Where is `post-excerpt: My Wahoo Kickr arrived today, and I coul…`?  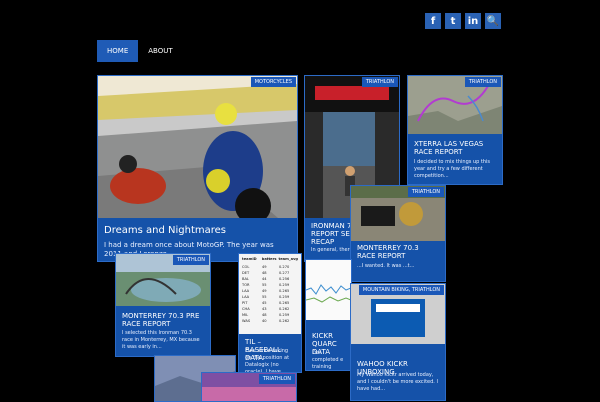 post-excerpt: My Wahoo Kickr arrived today, and I coul… is located at coordinates (397, 382).